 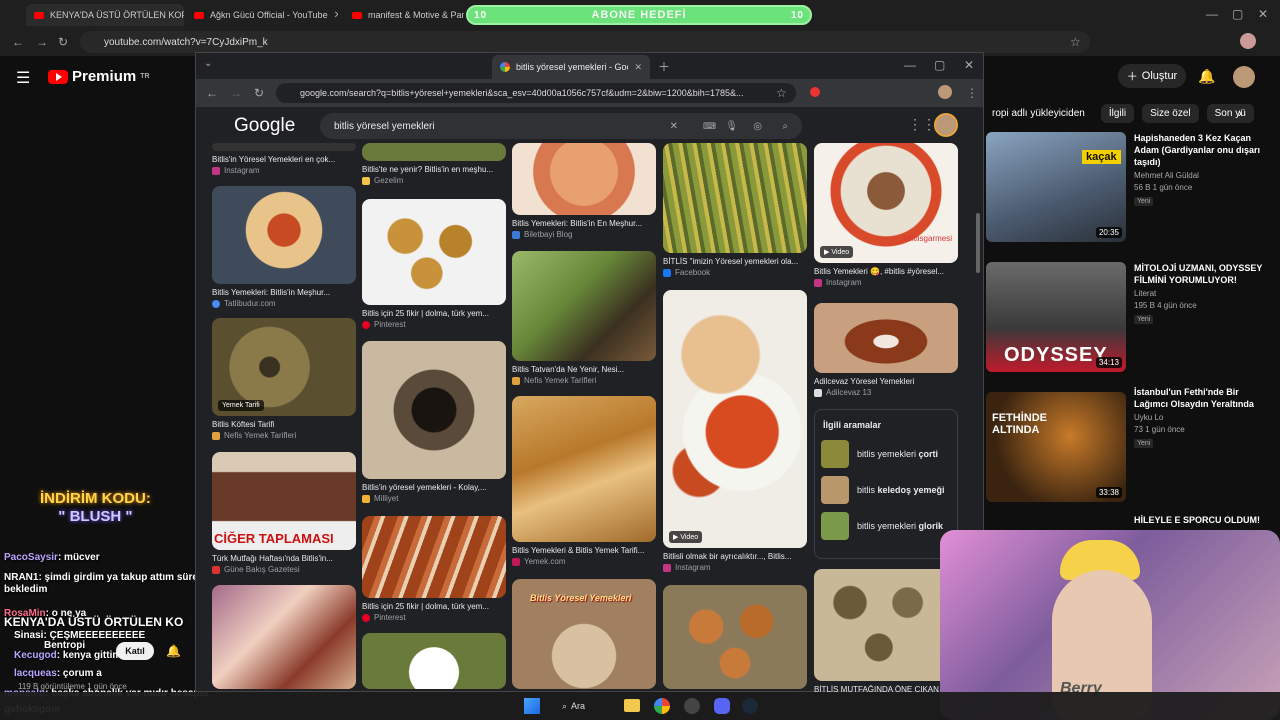 I want to click on related-item: bitlis keledoş yemeği, so click(x=886, y=490).